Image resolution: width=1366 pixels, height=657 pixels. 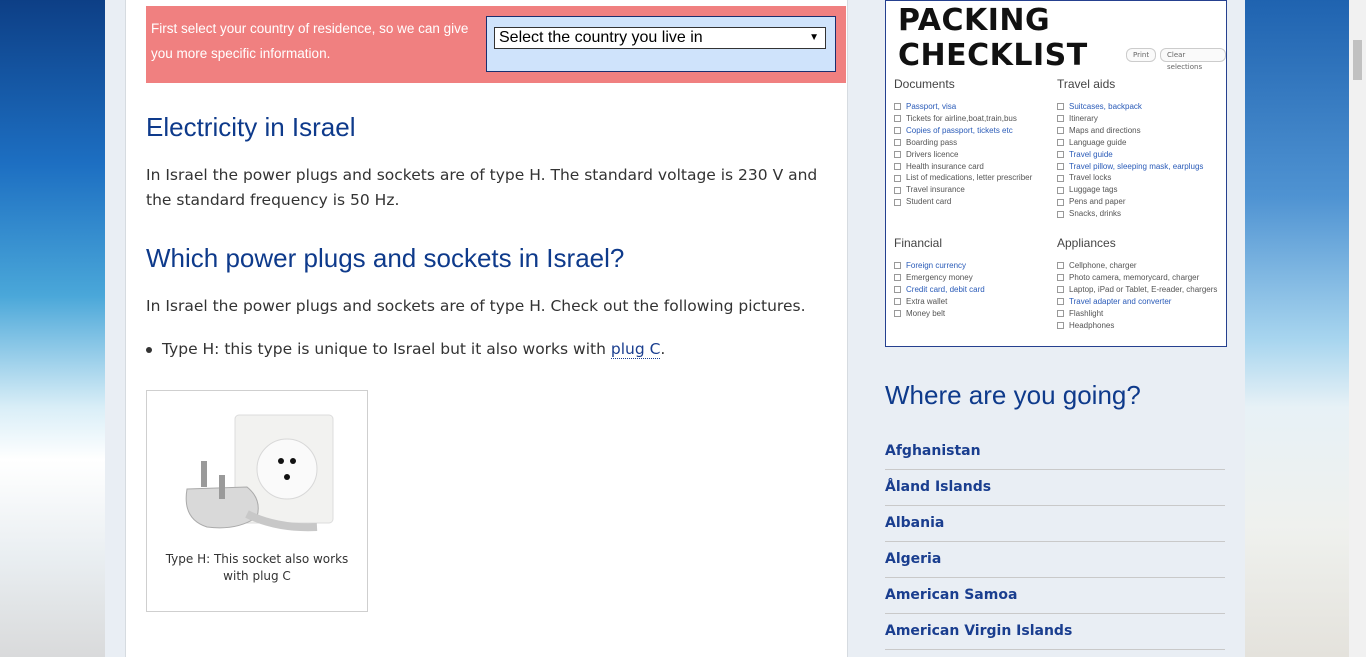 What do you see at coordinates (939, 302) in the screenshot?
I see `checklist-item: Extra wallet` at bounding box center [939, 302].